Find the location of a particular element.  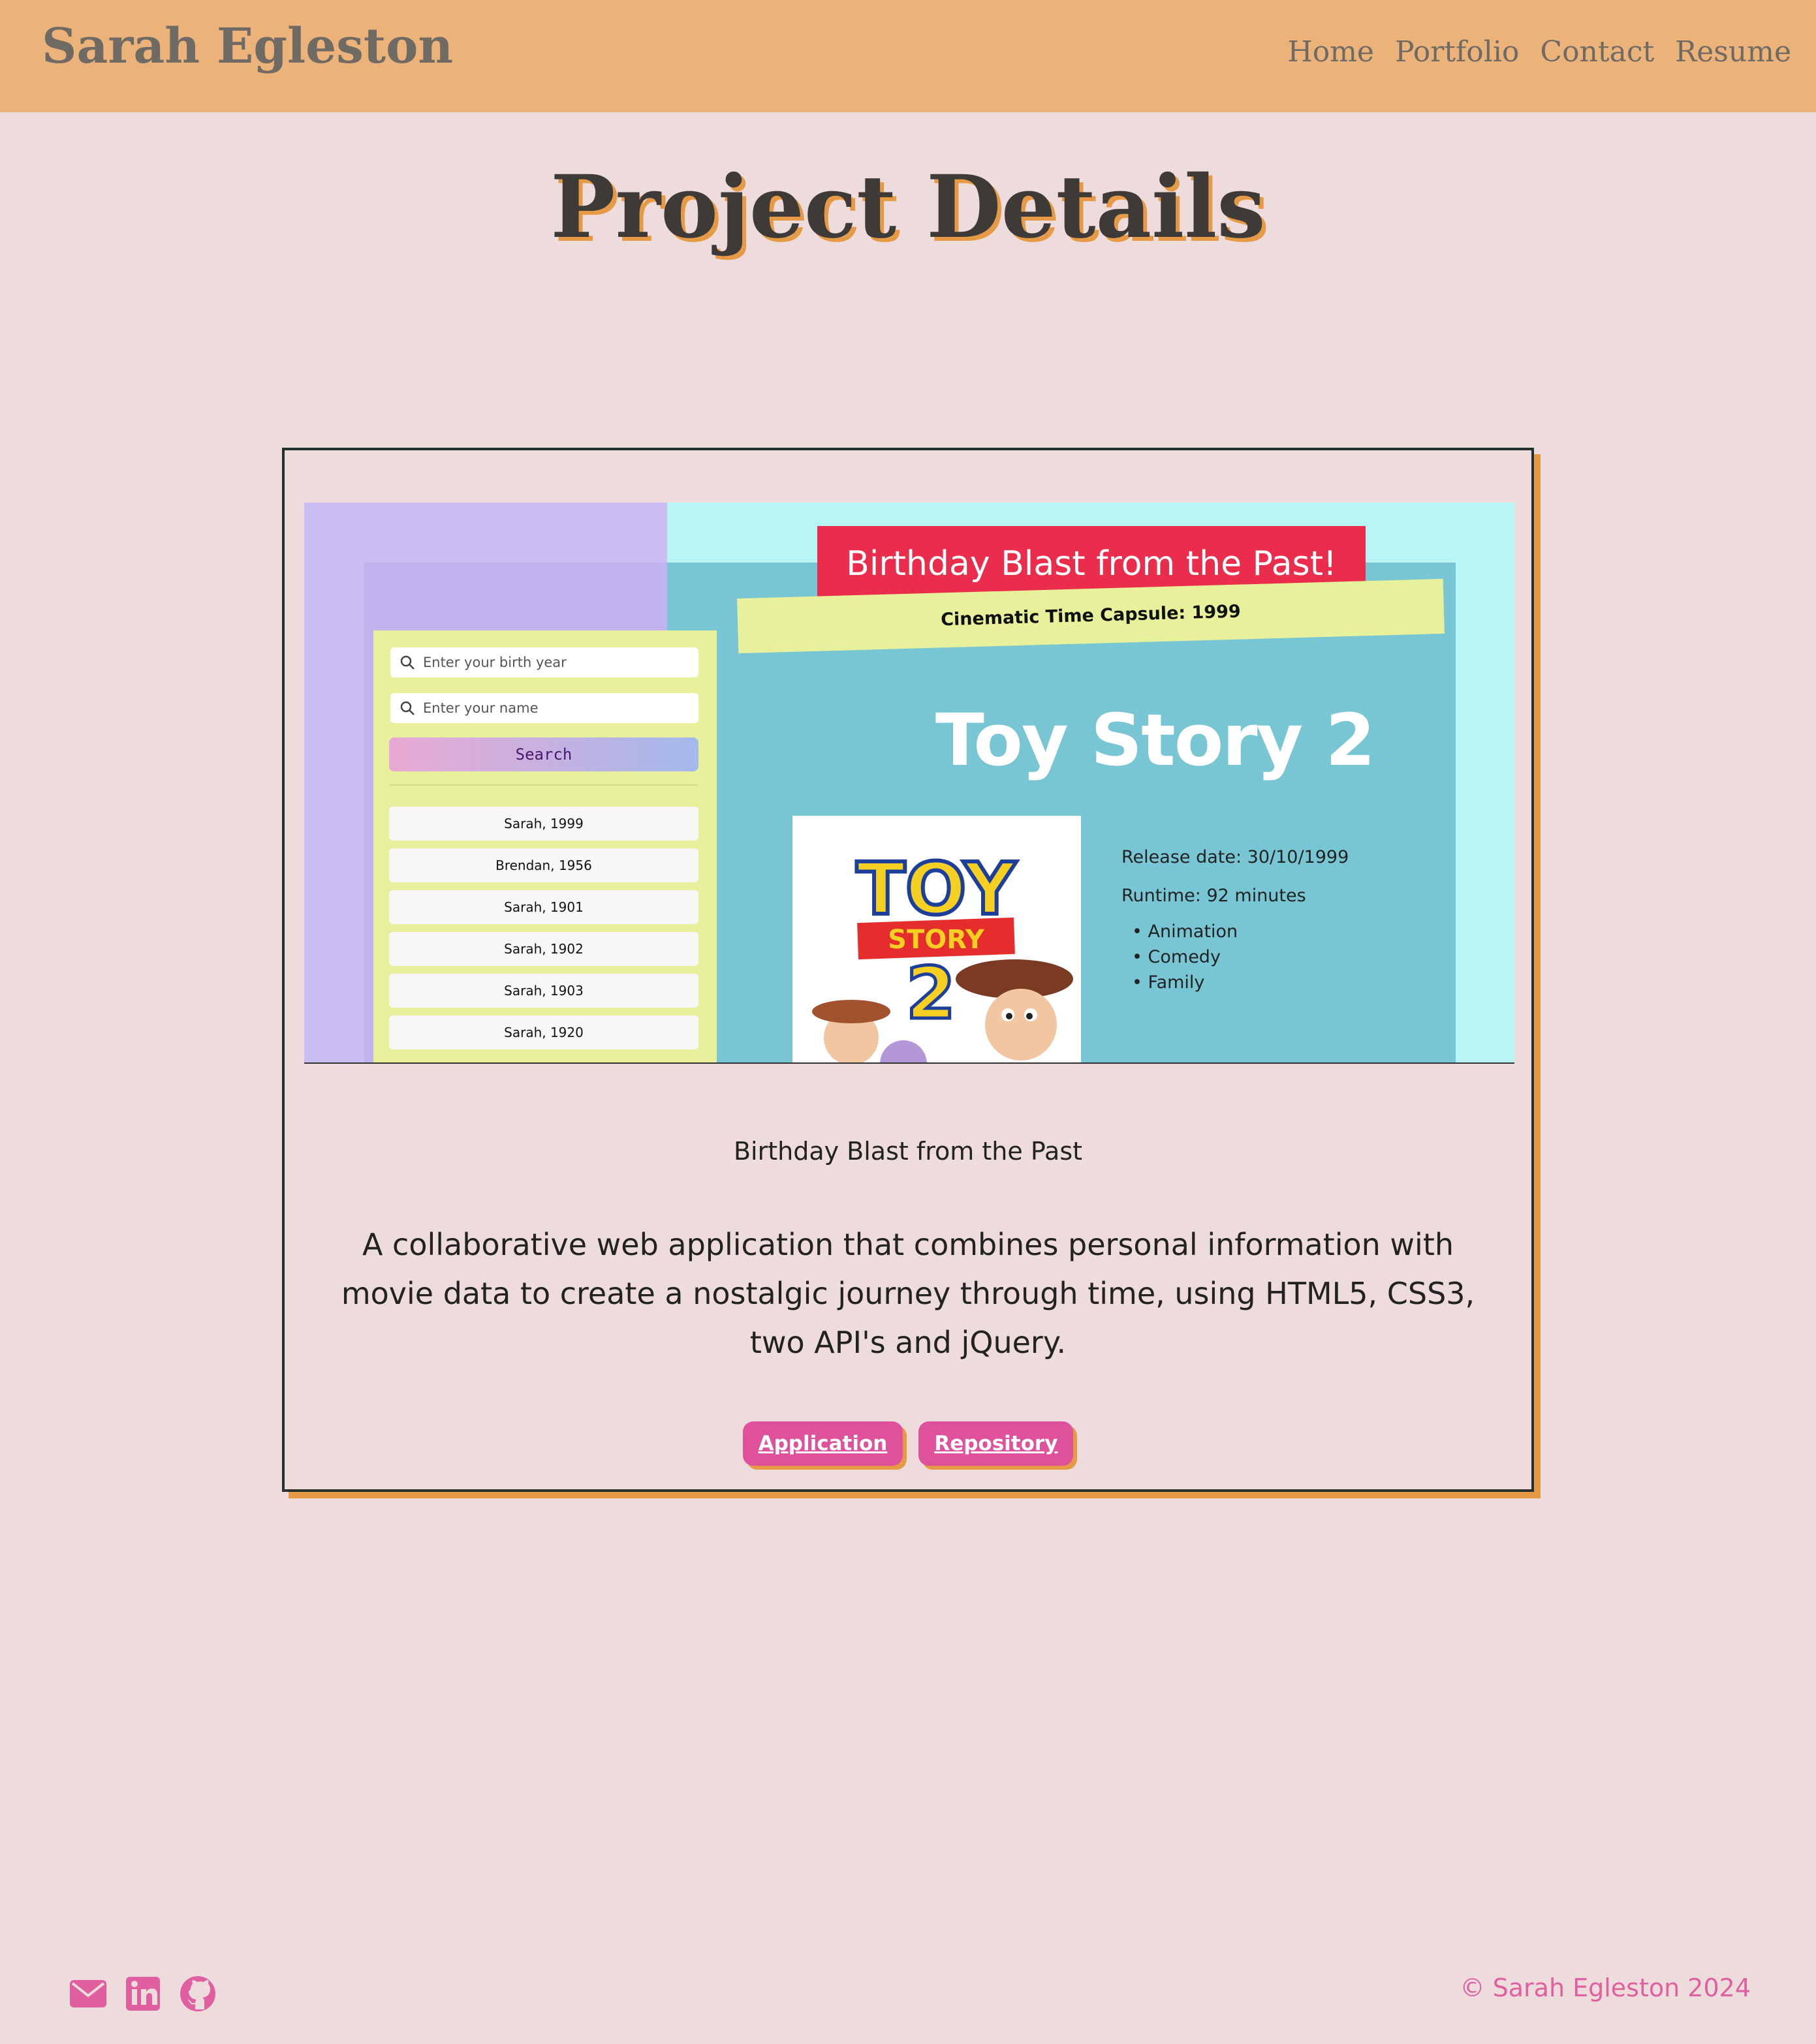

repository-button: Repository is located at coordinates (996, 1443).